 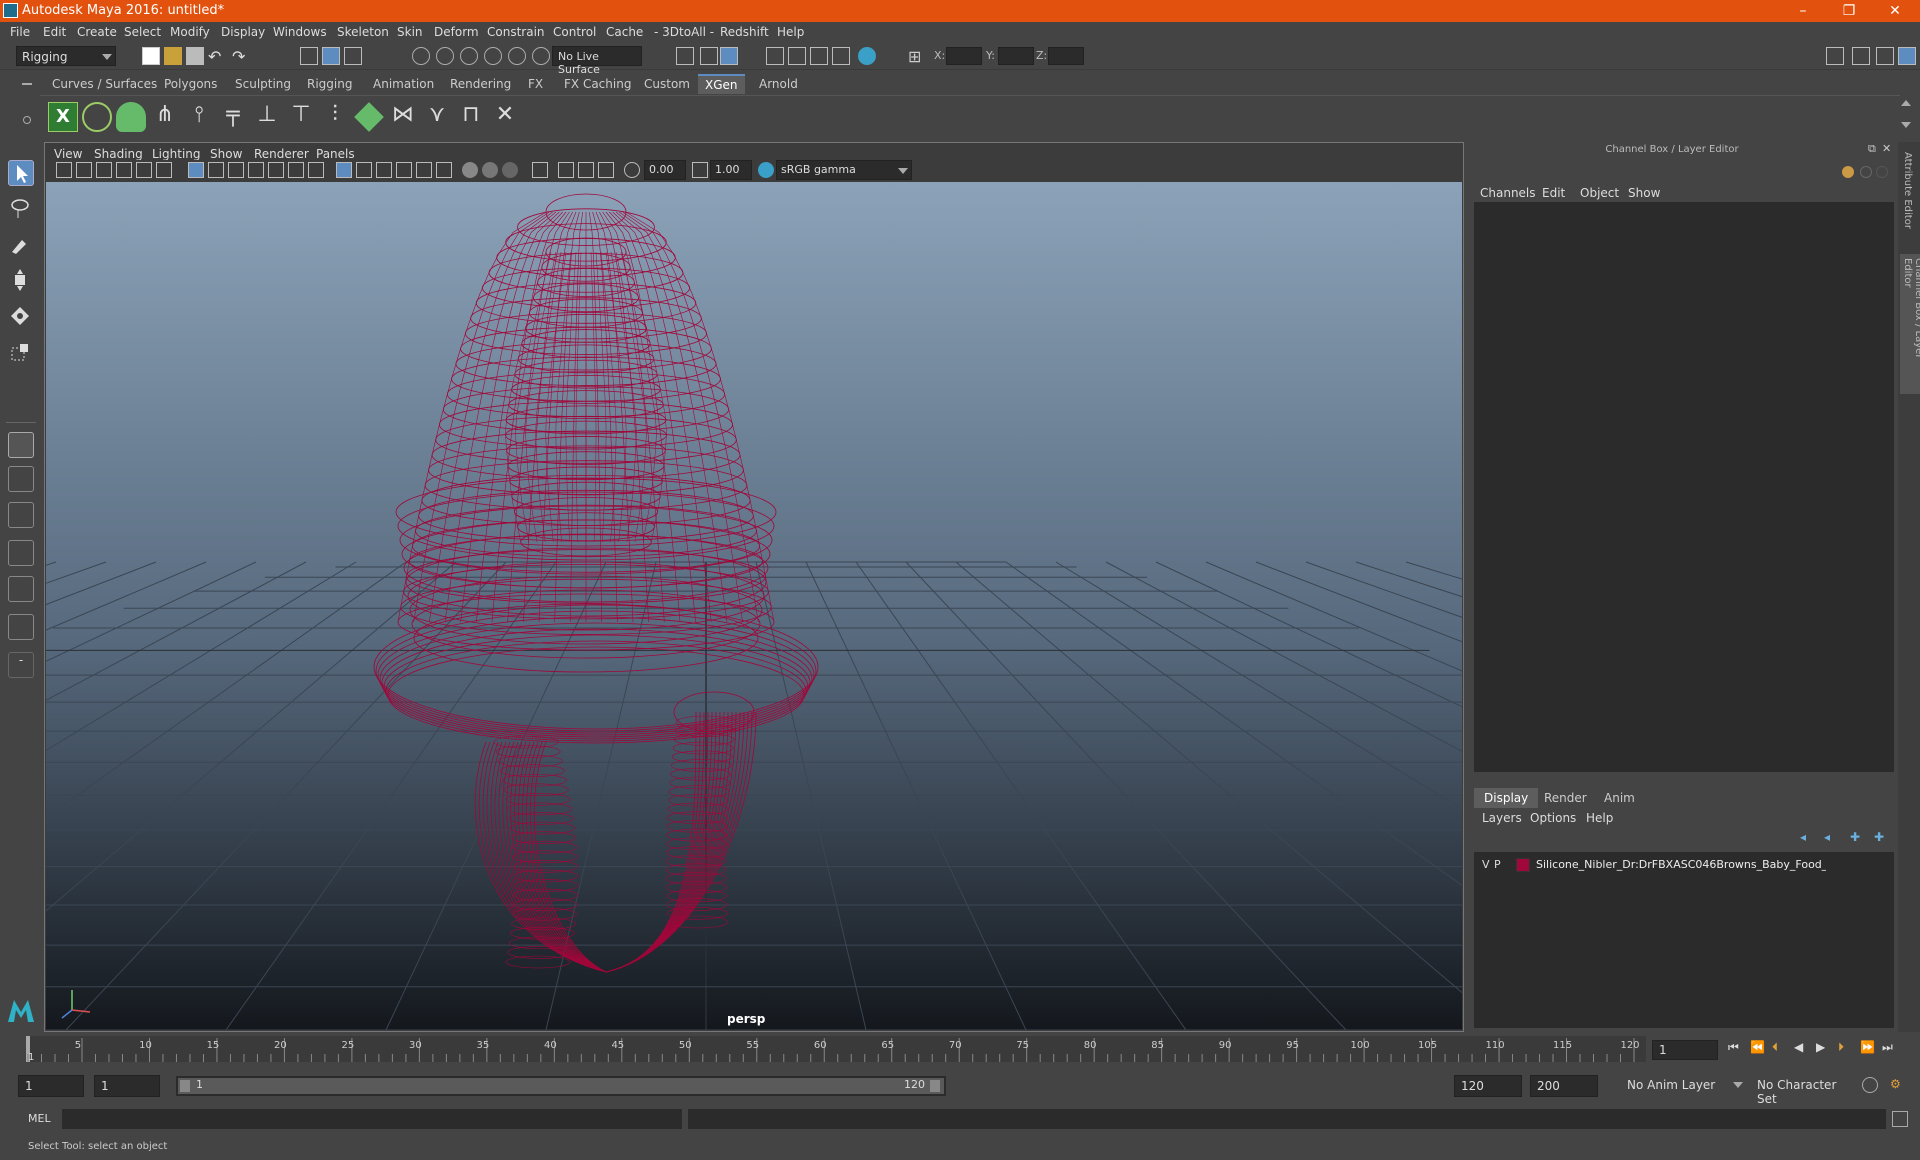 I want to click on new-layer-selected-icon: ✚, so click(x=1879, y=837).